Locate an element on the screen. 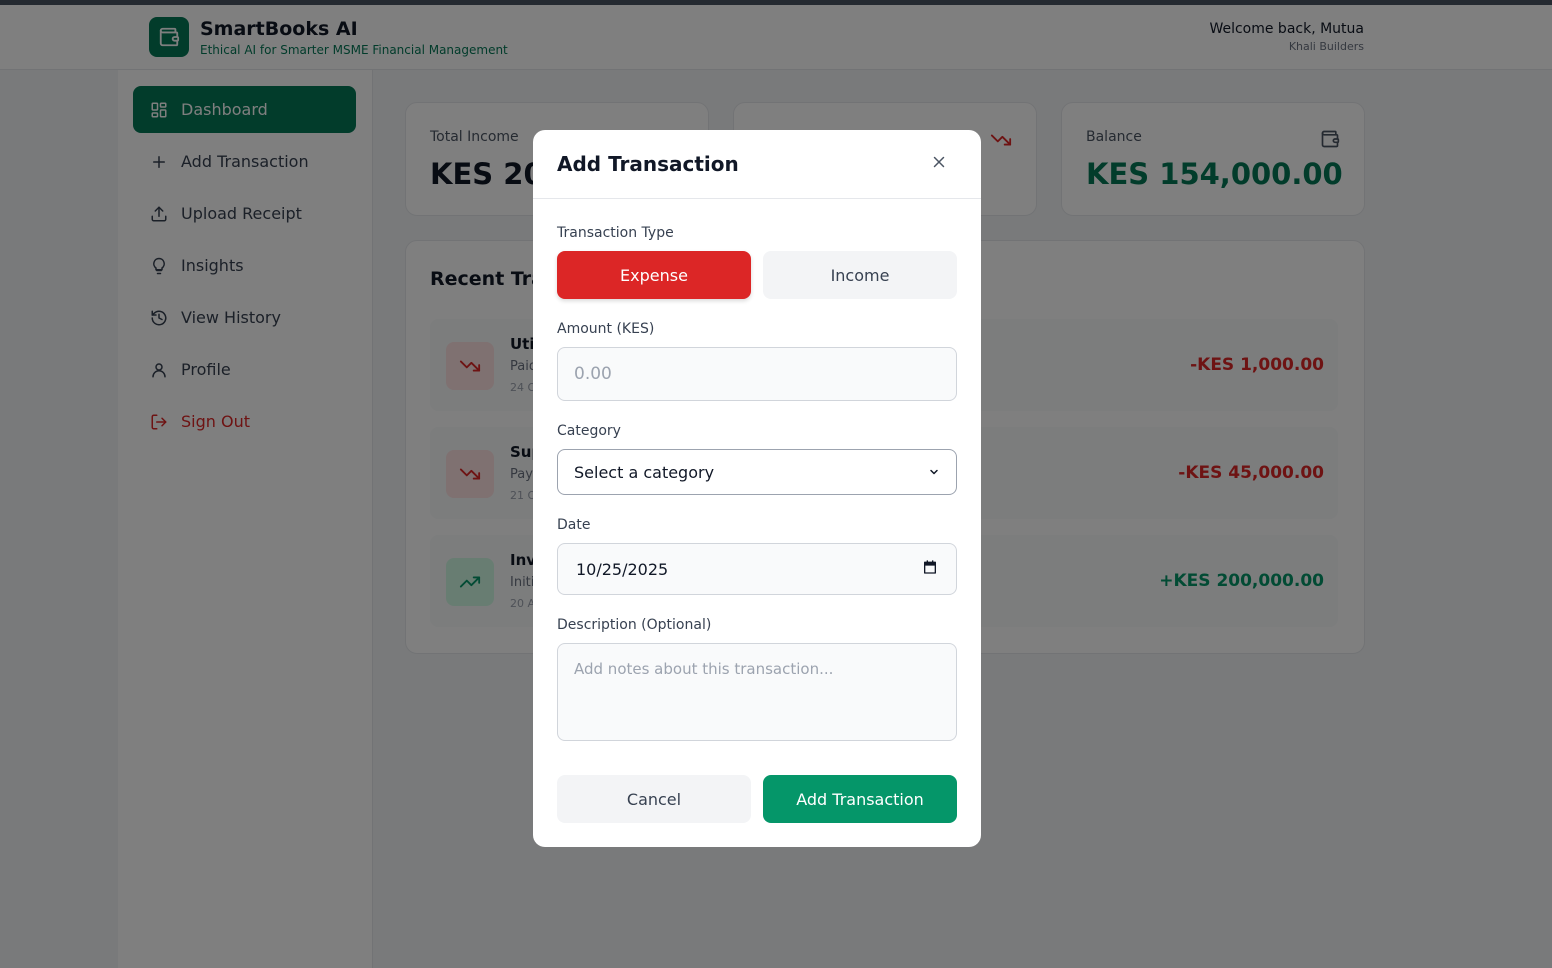  description-label: Description (Optional) is located at coordinates (634, 625).